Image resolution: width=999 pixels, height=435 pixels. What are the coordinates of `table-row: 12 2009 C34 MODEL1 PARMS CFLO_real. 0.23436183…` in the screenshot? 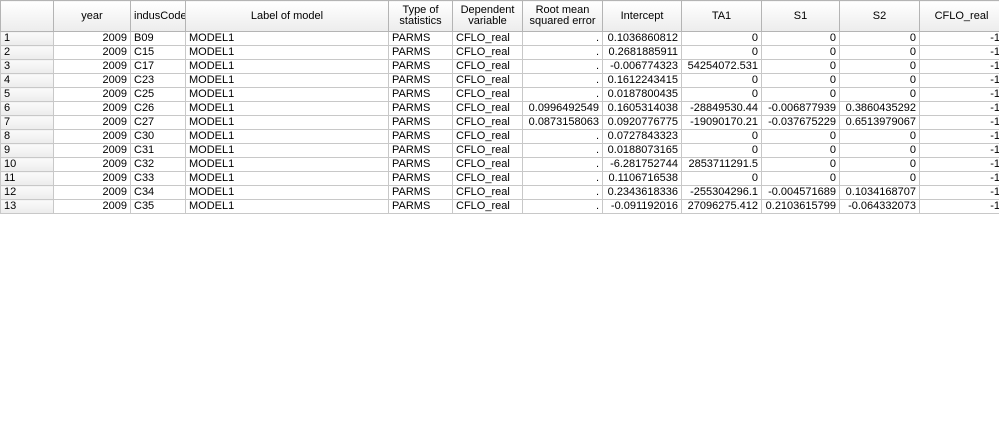 It's located at (499, 192).